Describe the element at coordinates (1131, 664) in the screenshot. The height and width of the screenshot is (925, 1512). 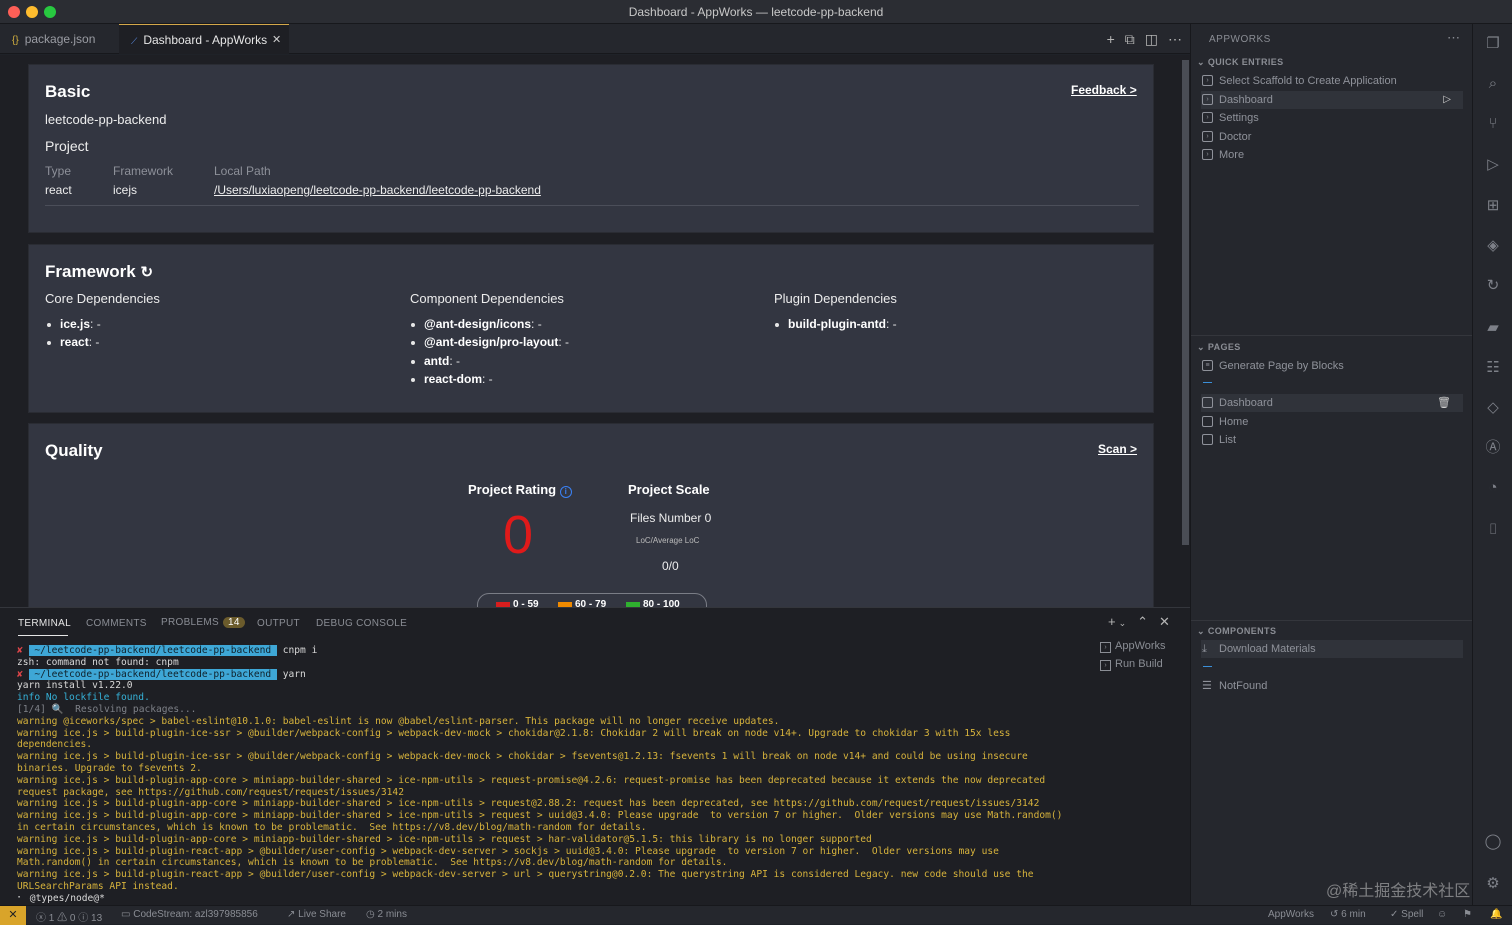
I see `terminal-item-run-build: › Run Build` at that location.